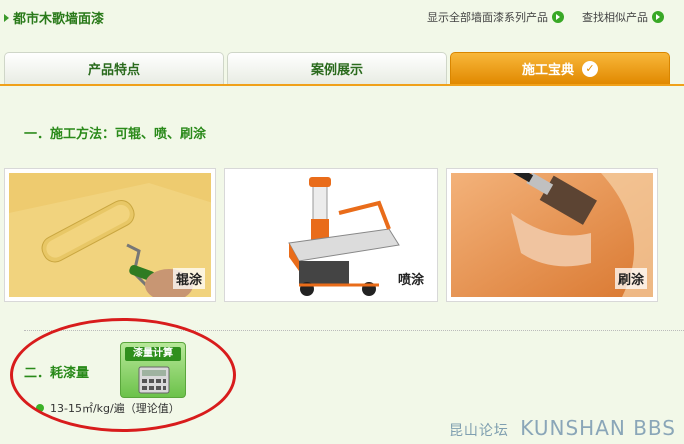 The width and height of the screenshot is (684, 444). I want to click on method-card-roller: 辊涂, so click(110, 235).